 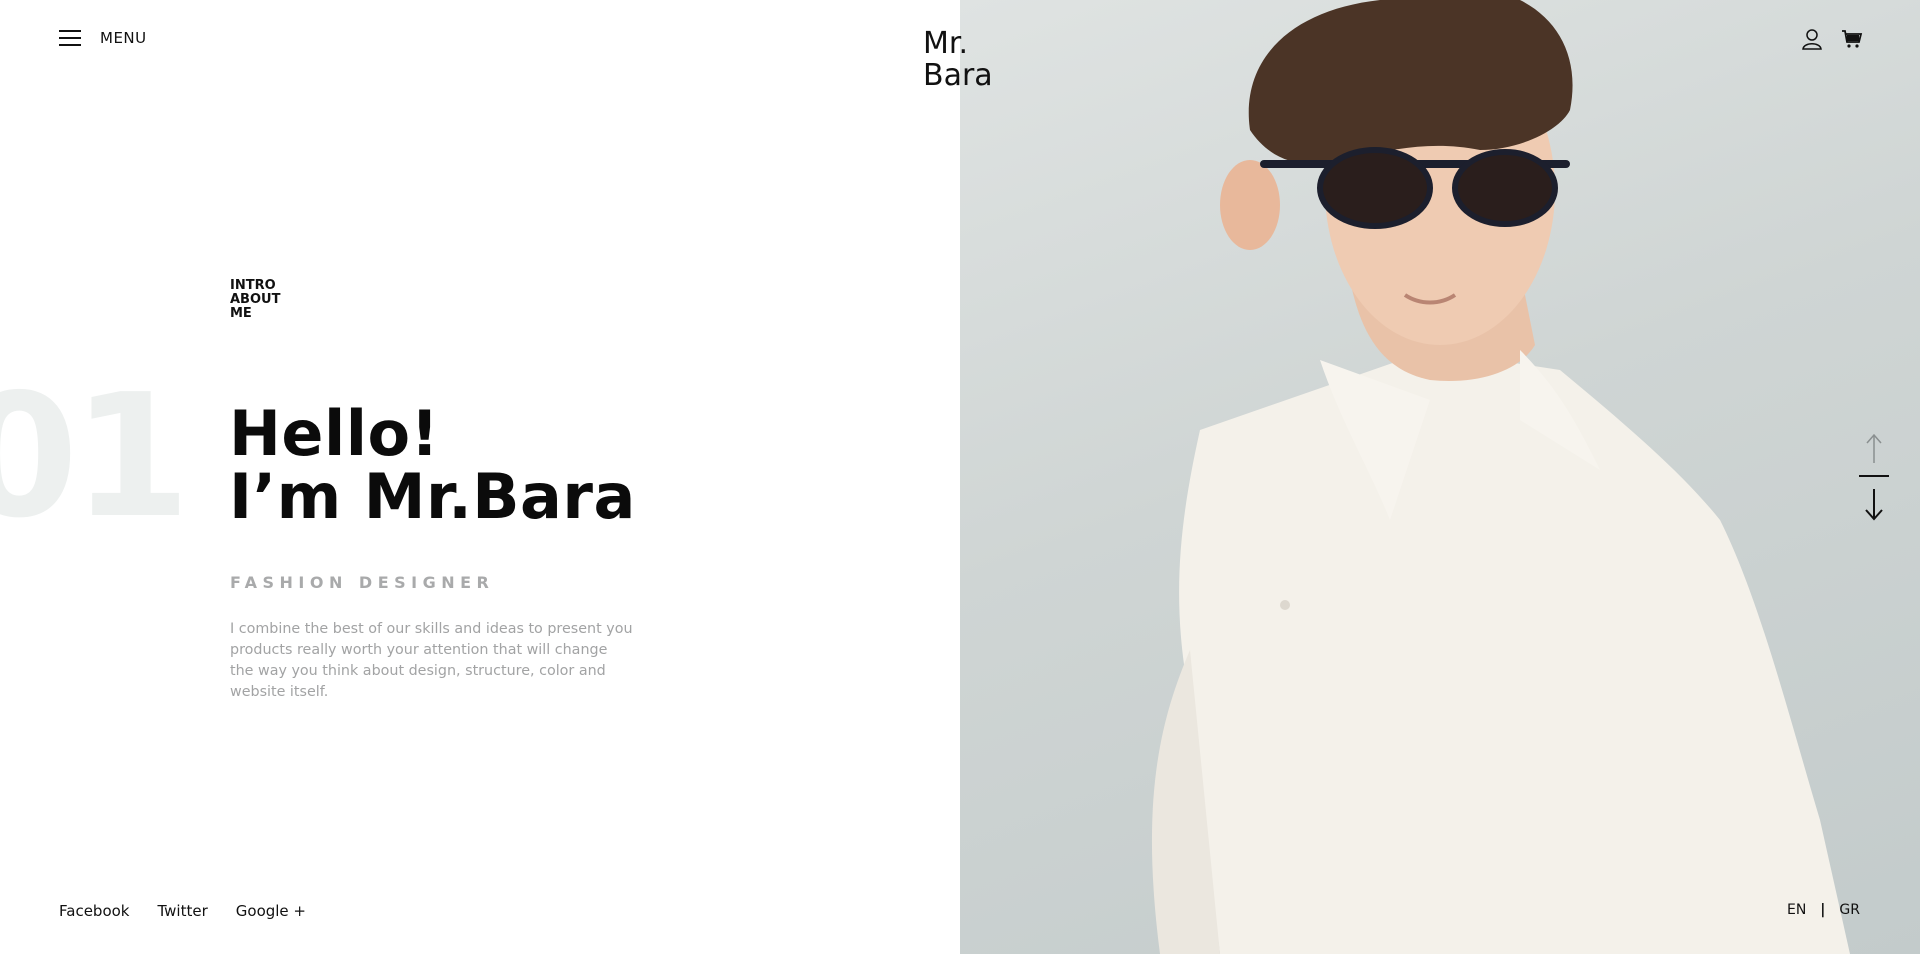 What do you see at coordinates (1796, 910) in the screenshot?
I see `lang-en: EN` at bounding box center [1796, 910].